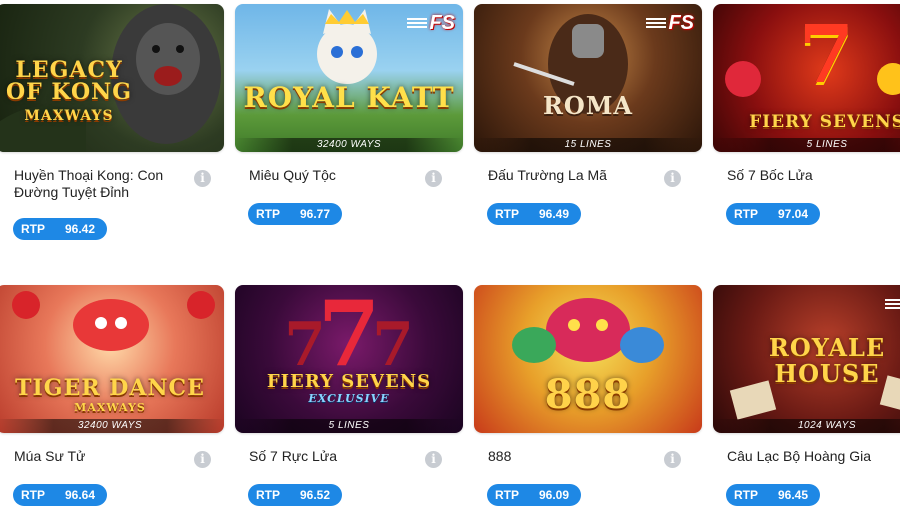 The height and width of the screenshot is (506, 900). Describe the element at coordinates (112, 359) in the screenshot. I see `game-thumbnail: TIGER DANCE MAXWAYS 32400 WAYS` at that location.